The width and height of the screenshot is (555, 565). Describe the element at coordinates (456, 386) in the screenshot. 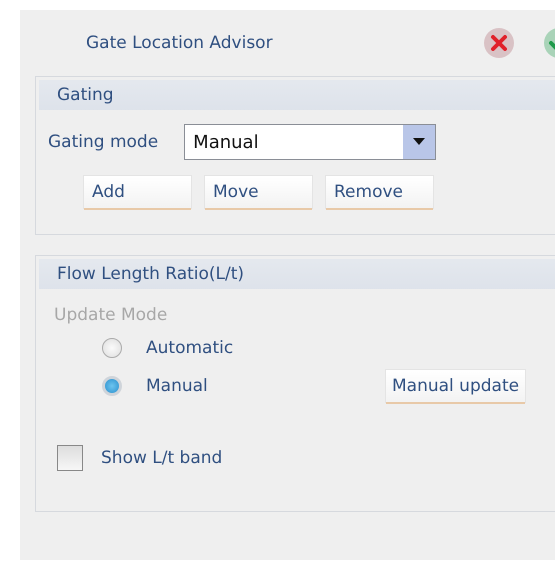

I see `manual-update-button: Manual update` at that location.